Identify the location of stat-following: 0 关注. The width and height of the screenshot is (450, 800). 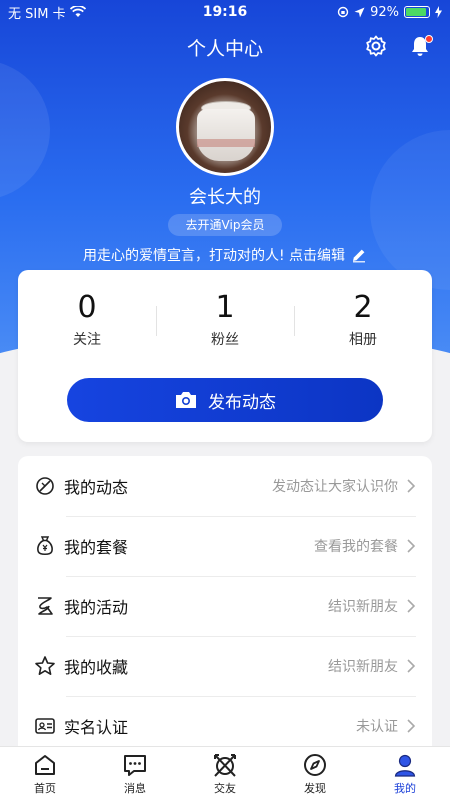
(87, 319).